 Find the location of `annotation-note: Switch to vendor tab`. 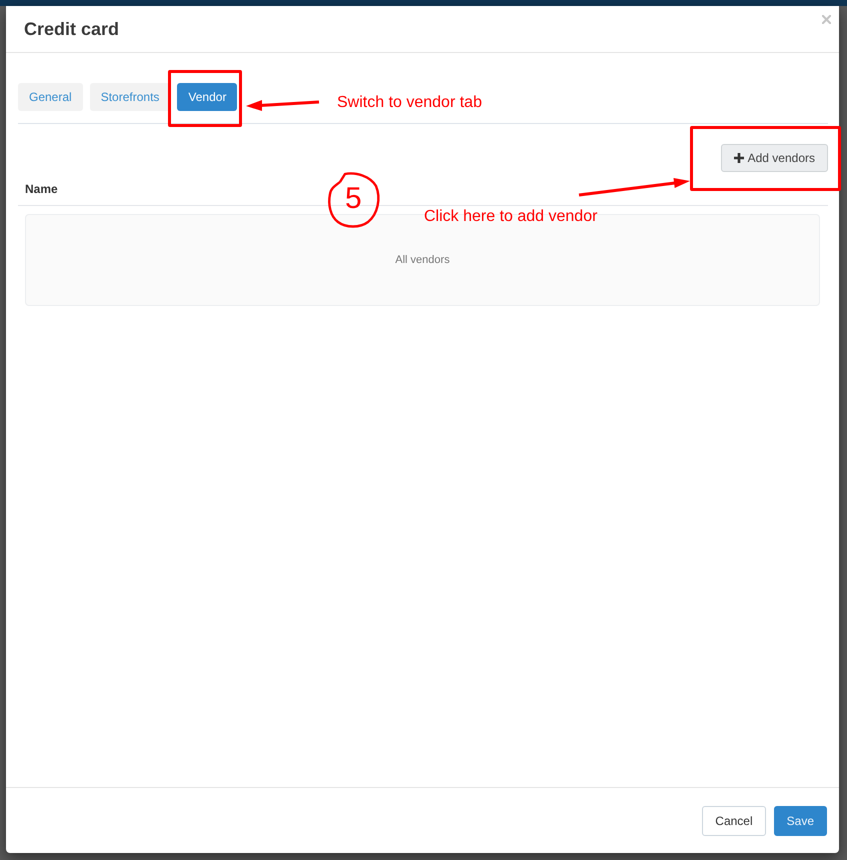

annotation-note: Switch to vendor tab is located at coordinates (409, 103).